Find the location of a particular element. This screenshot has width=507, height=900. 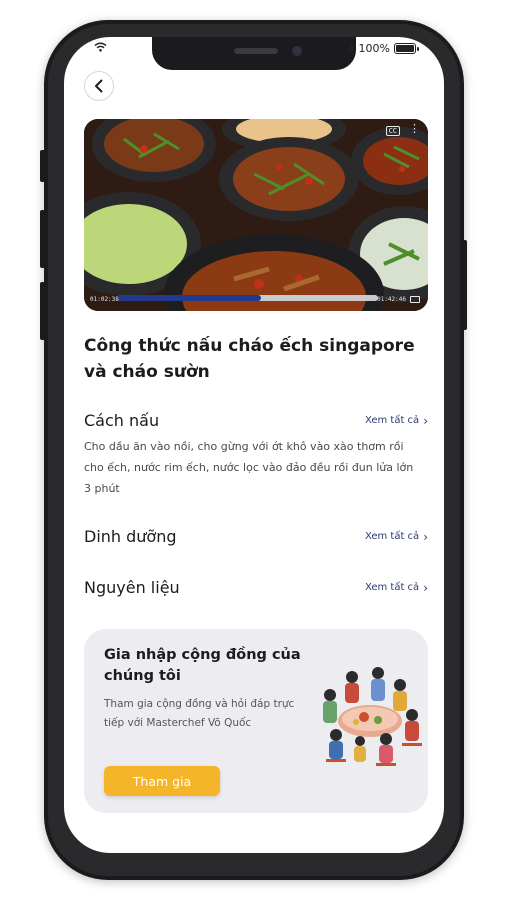

mute-switch is located at coordinates (42, 166).